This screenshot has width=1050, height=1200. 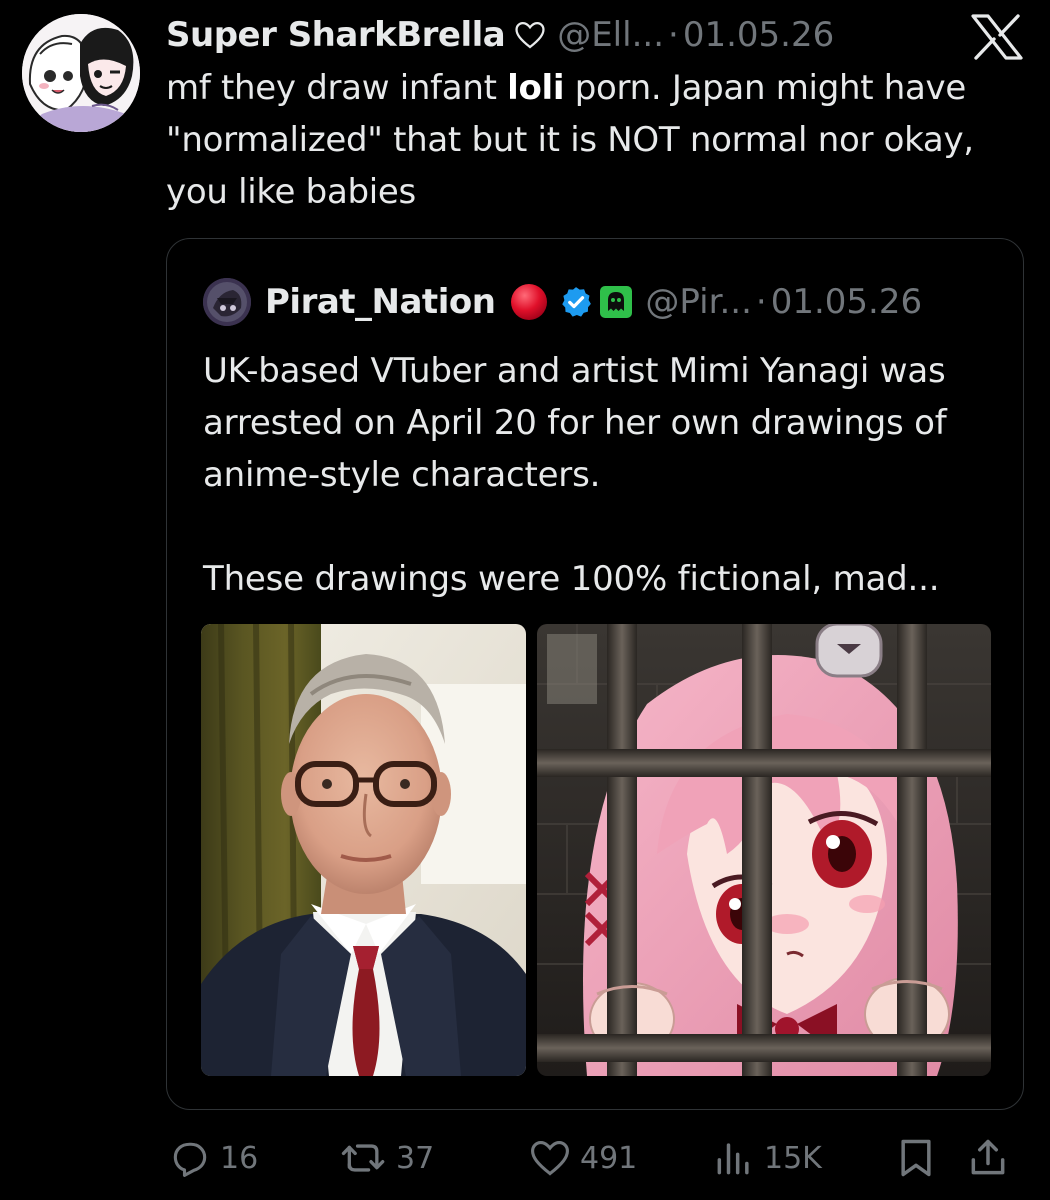 I want to click on author-display-name: Super SharkBrella, so click(x=336, y=35).